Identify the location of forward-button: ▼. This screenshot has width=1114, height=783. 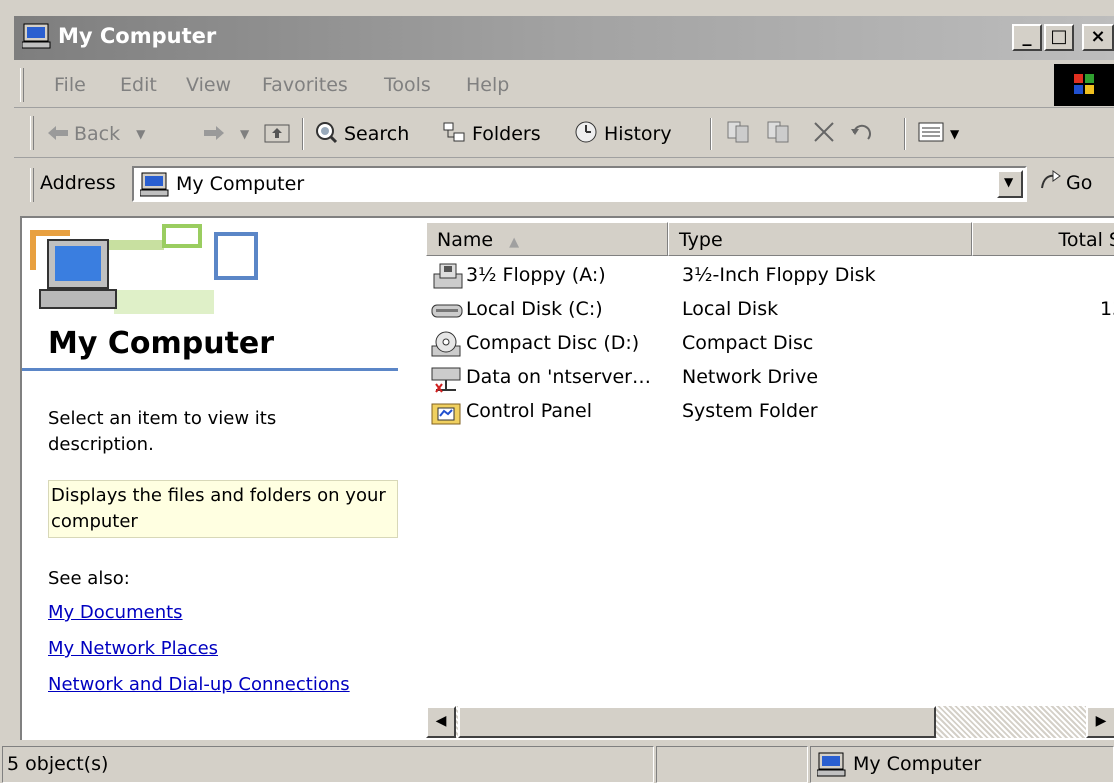
(226, 134).